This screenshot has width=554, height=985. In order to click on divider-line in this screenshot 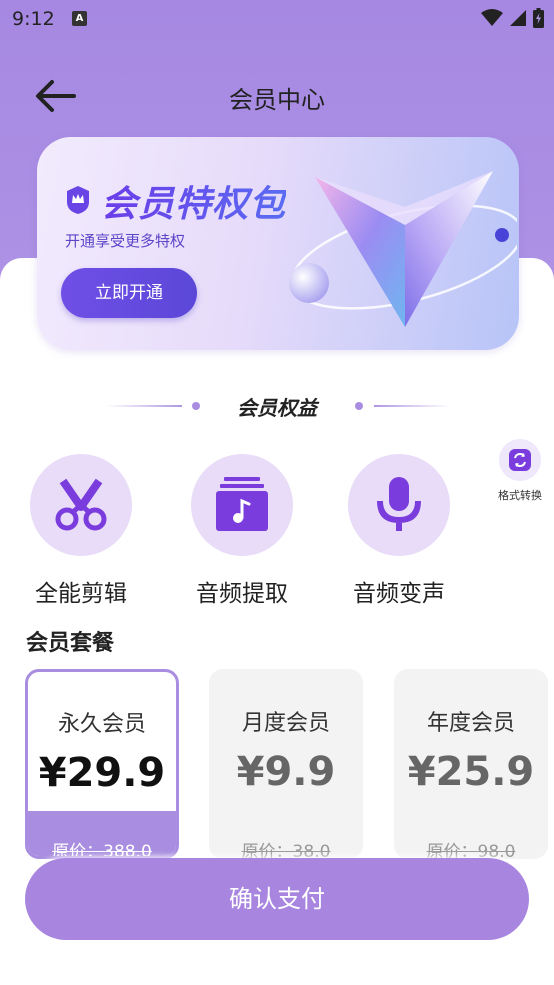, I will do `click(412, 406)`.